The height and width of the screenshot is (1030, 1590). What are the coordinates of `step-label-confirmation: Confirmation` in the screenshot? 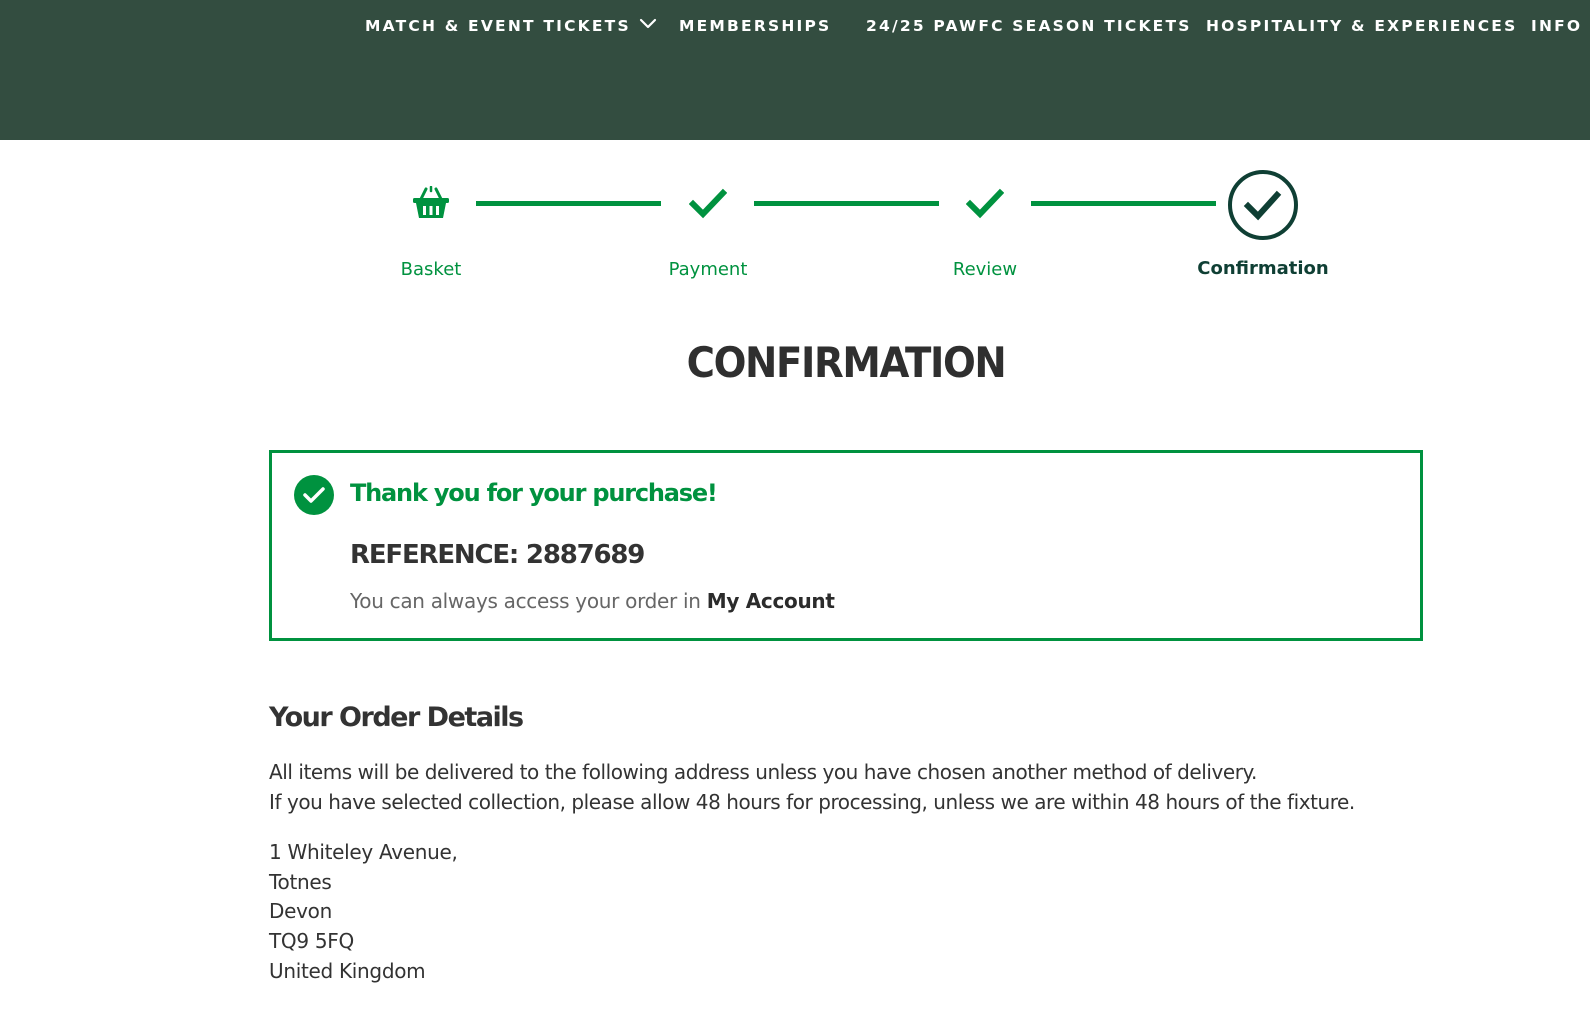 It's located at (1263, 268).